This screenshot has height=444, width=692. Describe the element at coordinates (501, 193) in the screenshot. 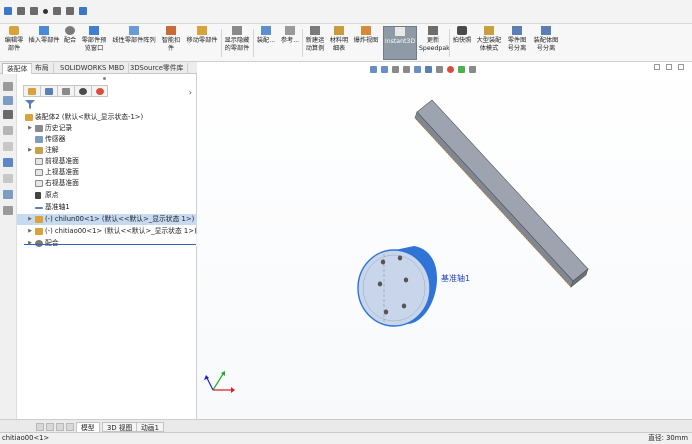

I see `chitiao-bar-part` at that location.